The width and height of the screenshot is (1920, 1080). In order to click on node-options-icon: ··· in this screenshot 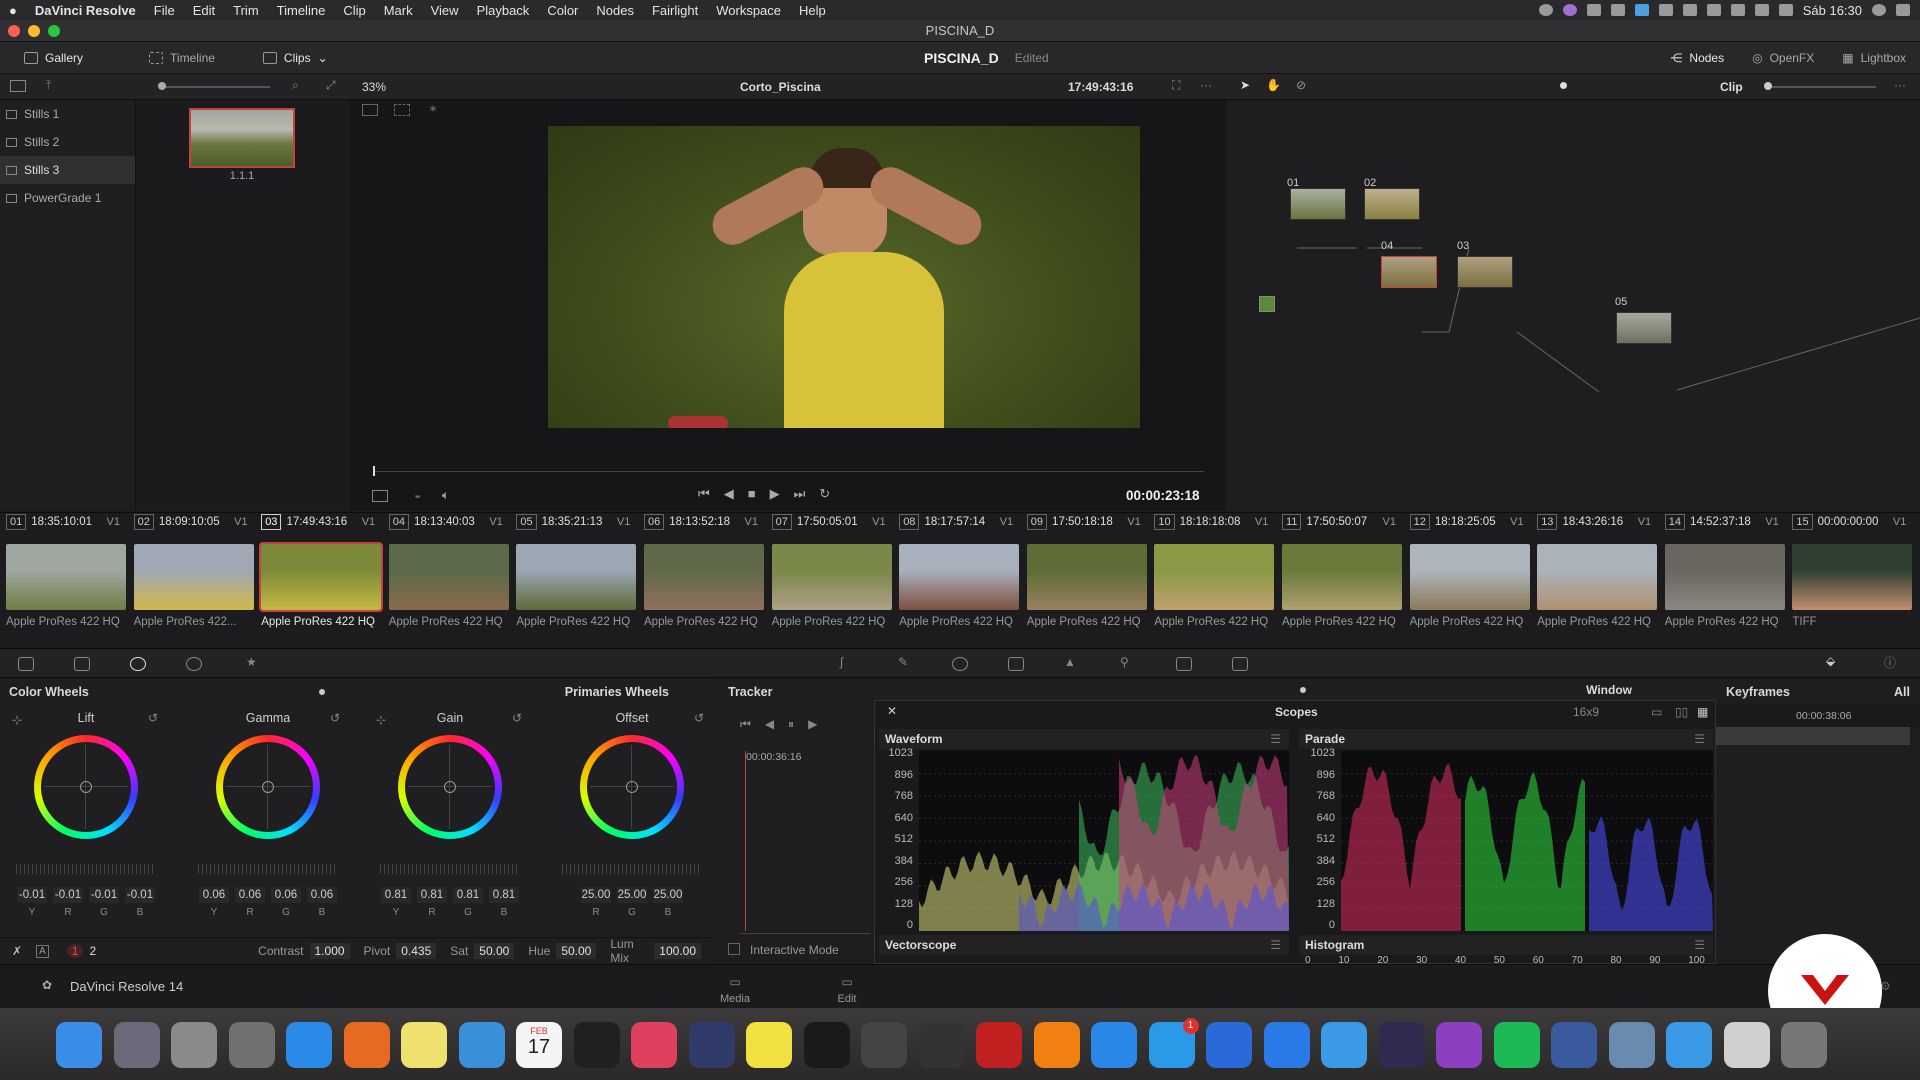, I will do `click(1900, 85)`.